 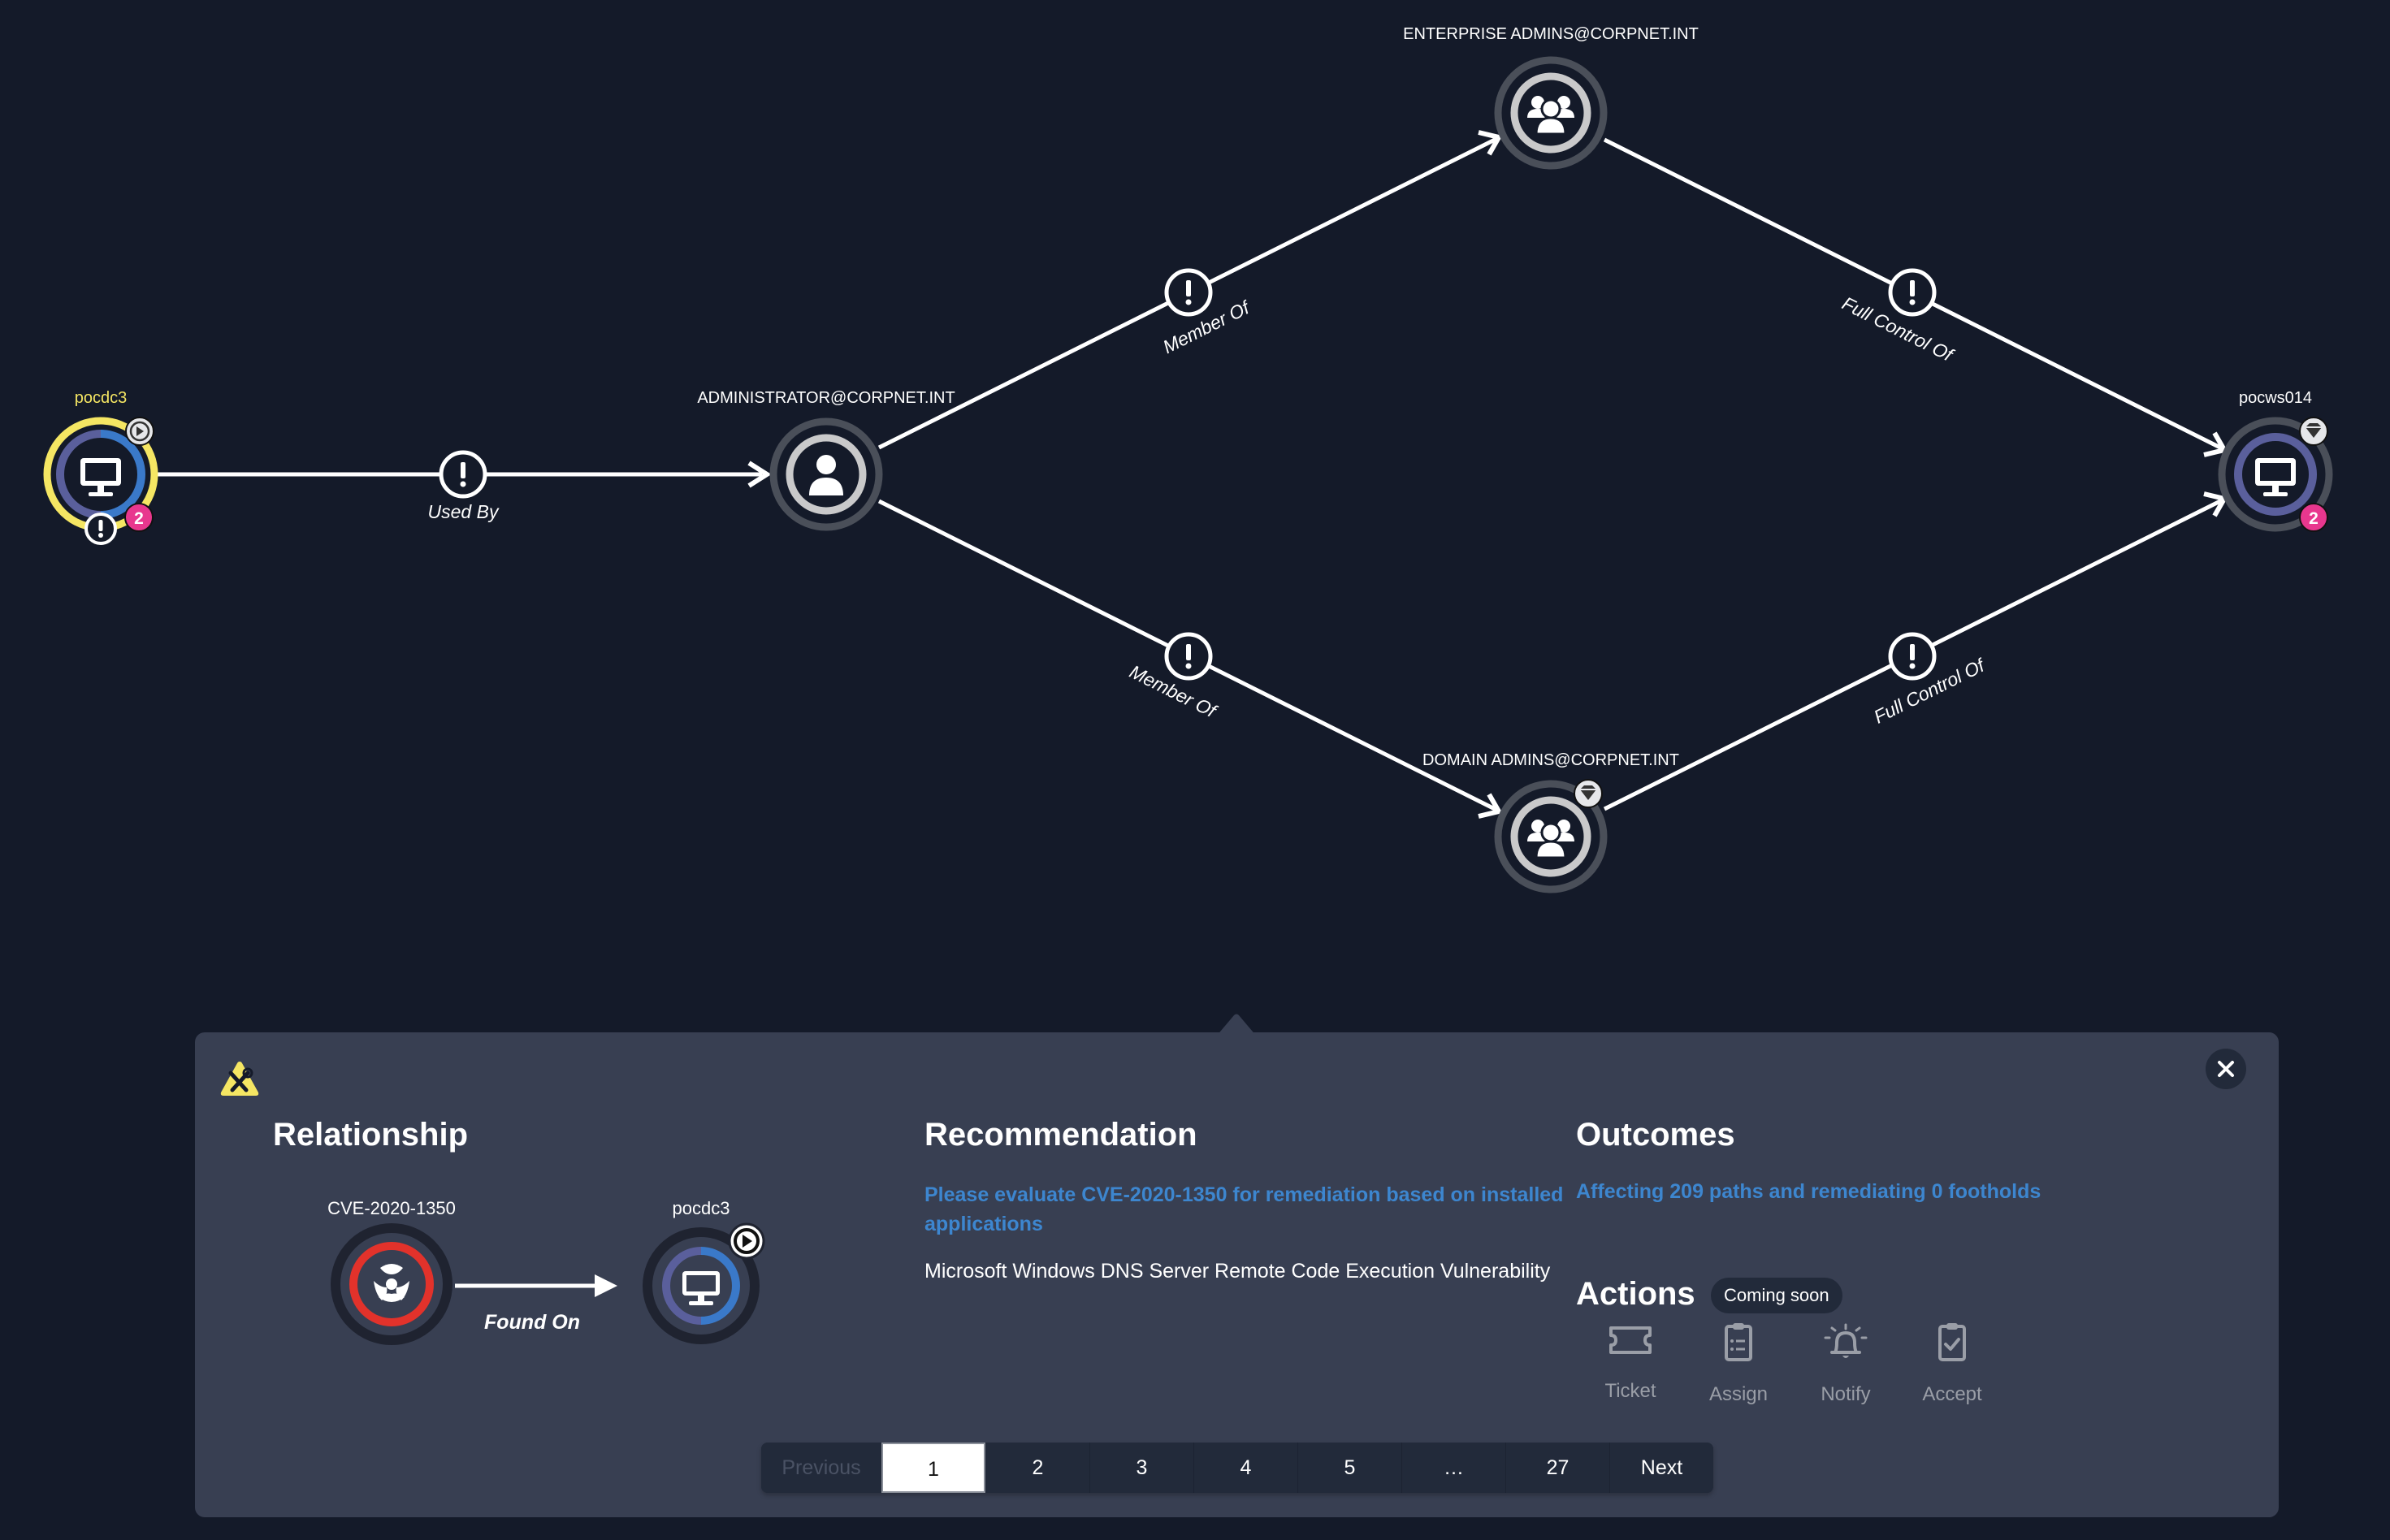 What do you see at coordinates (933, 1468) in the screenshot?
I see `page-button: 1` at bounding box center [933, 1468].